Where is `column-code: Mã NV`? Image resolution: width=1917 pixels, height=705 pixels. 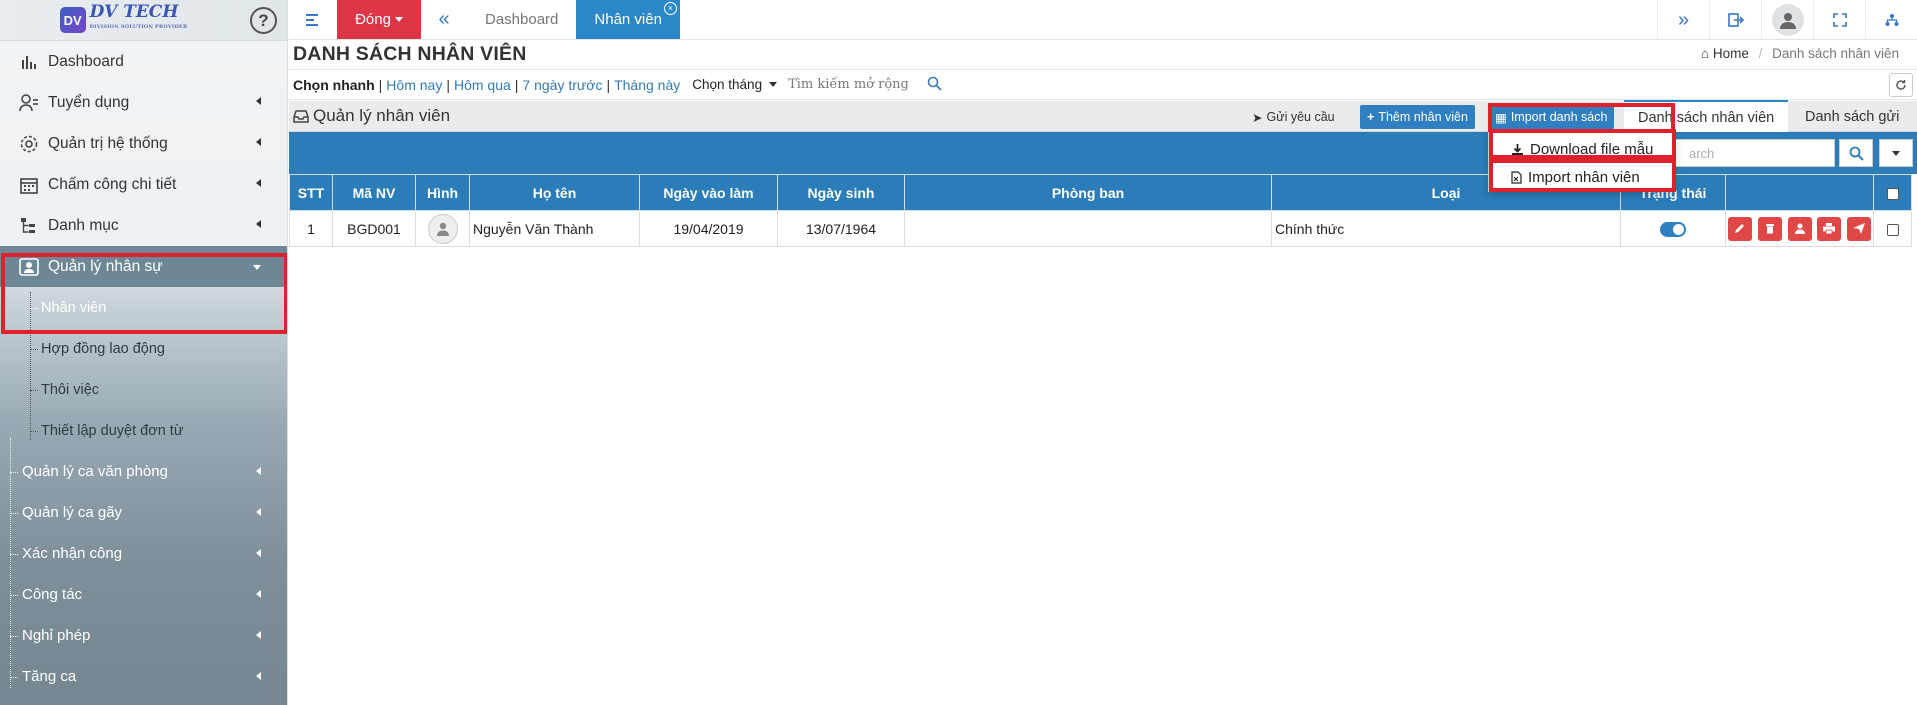 column-code: Mã NV is located at coordinates (374, 192).